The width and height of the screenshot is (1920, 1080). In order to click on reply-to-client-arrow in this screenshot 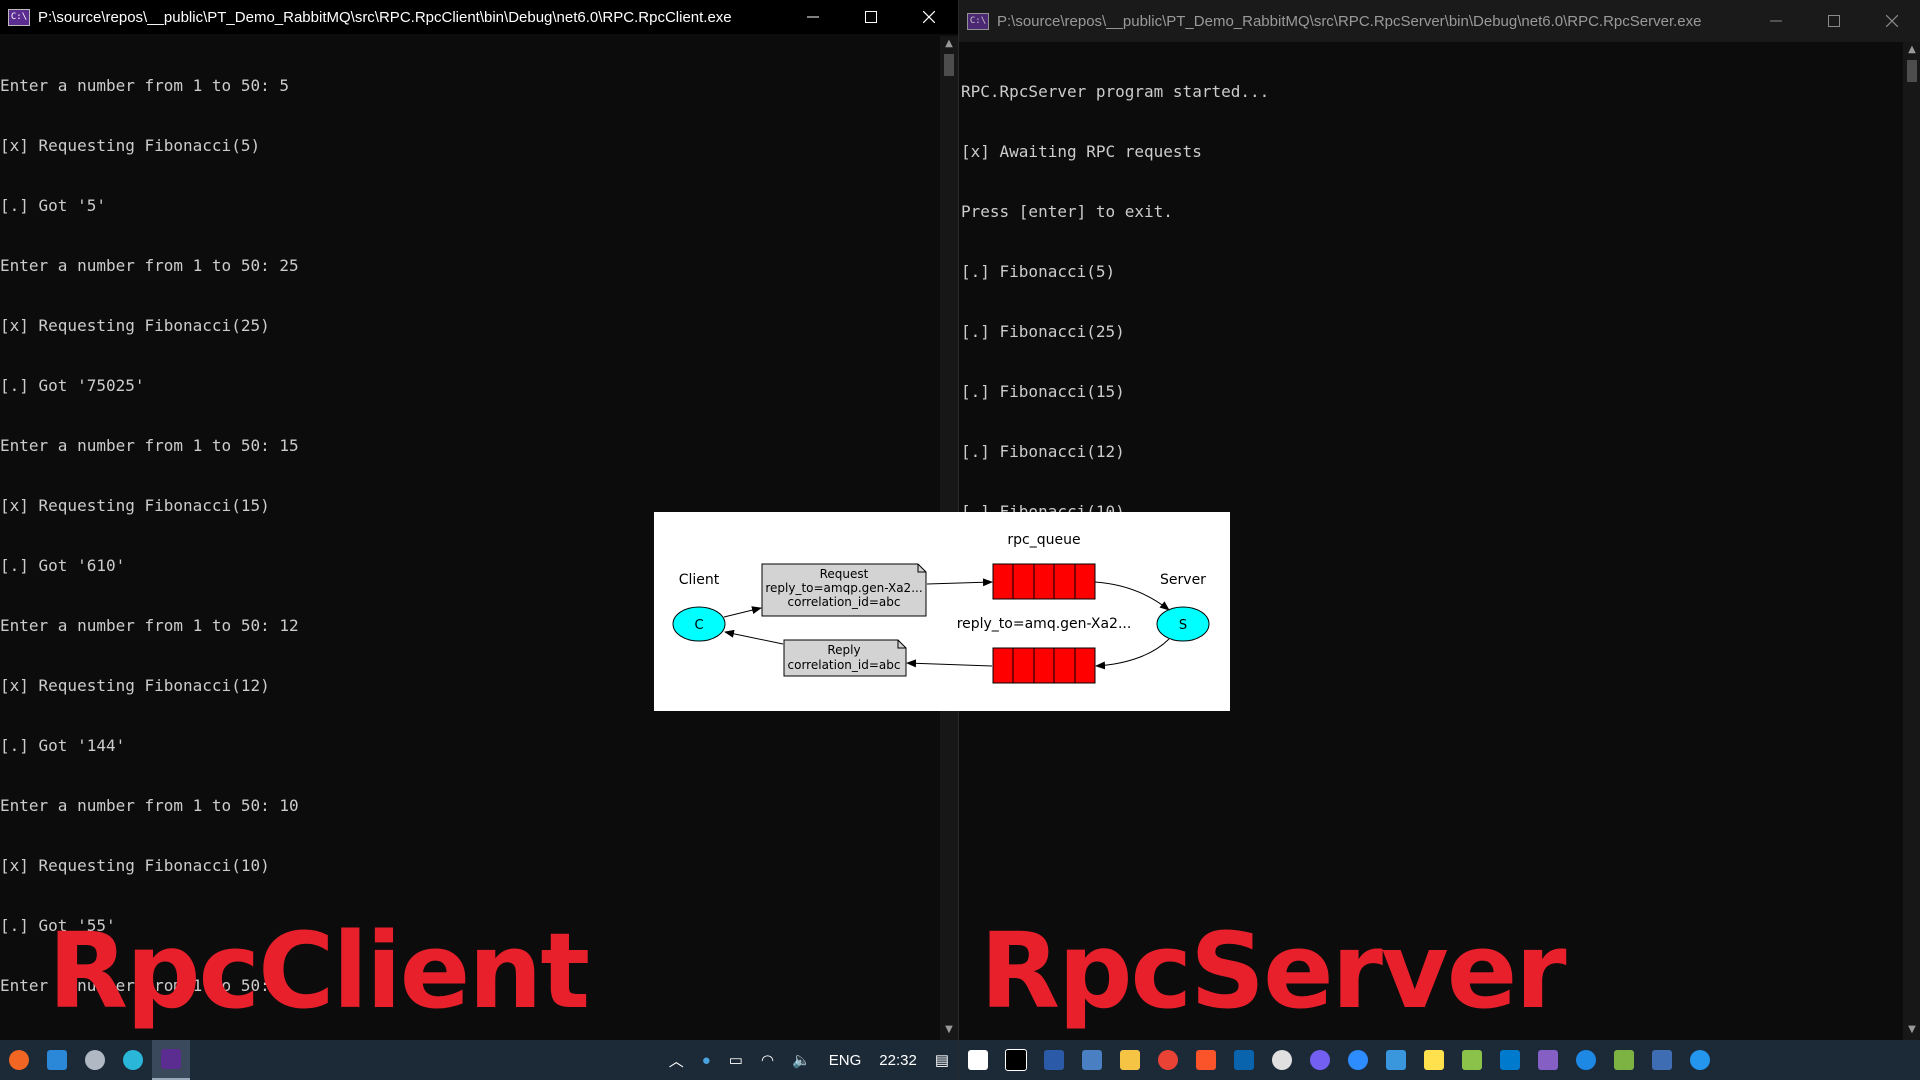, I will do `click(754, 637)`.